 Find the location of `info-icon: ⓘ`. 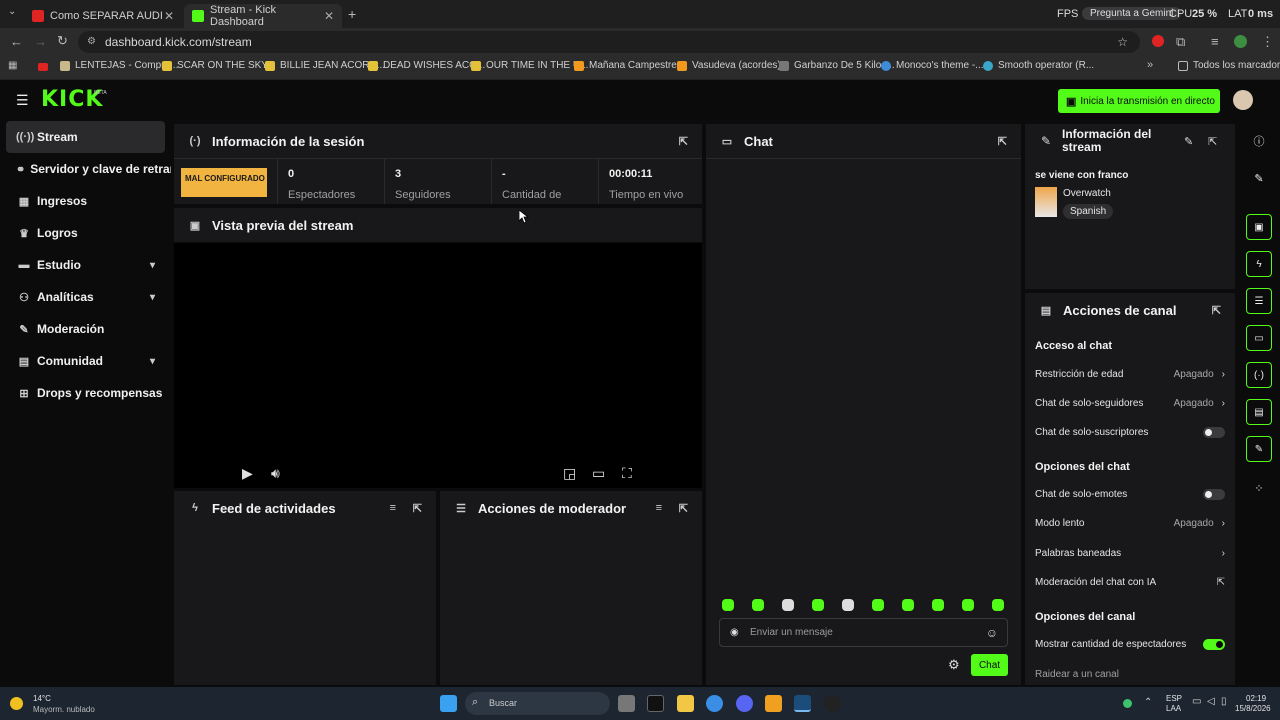

info-icon: ⓘ is located at coordinates (1259, 141).